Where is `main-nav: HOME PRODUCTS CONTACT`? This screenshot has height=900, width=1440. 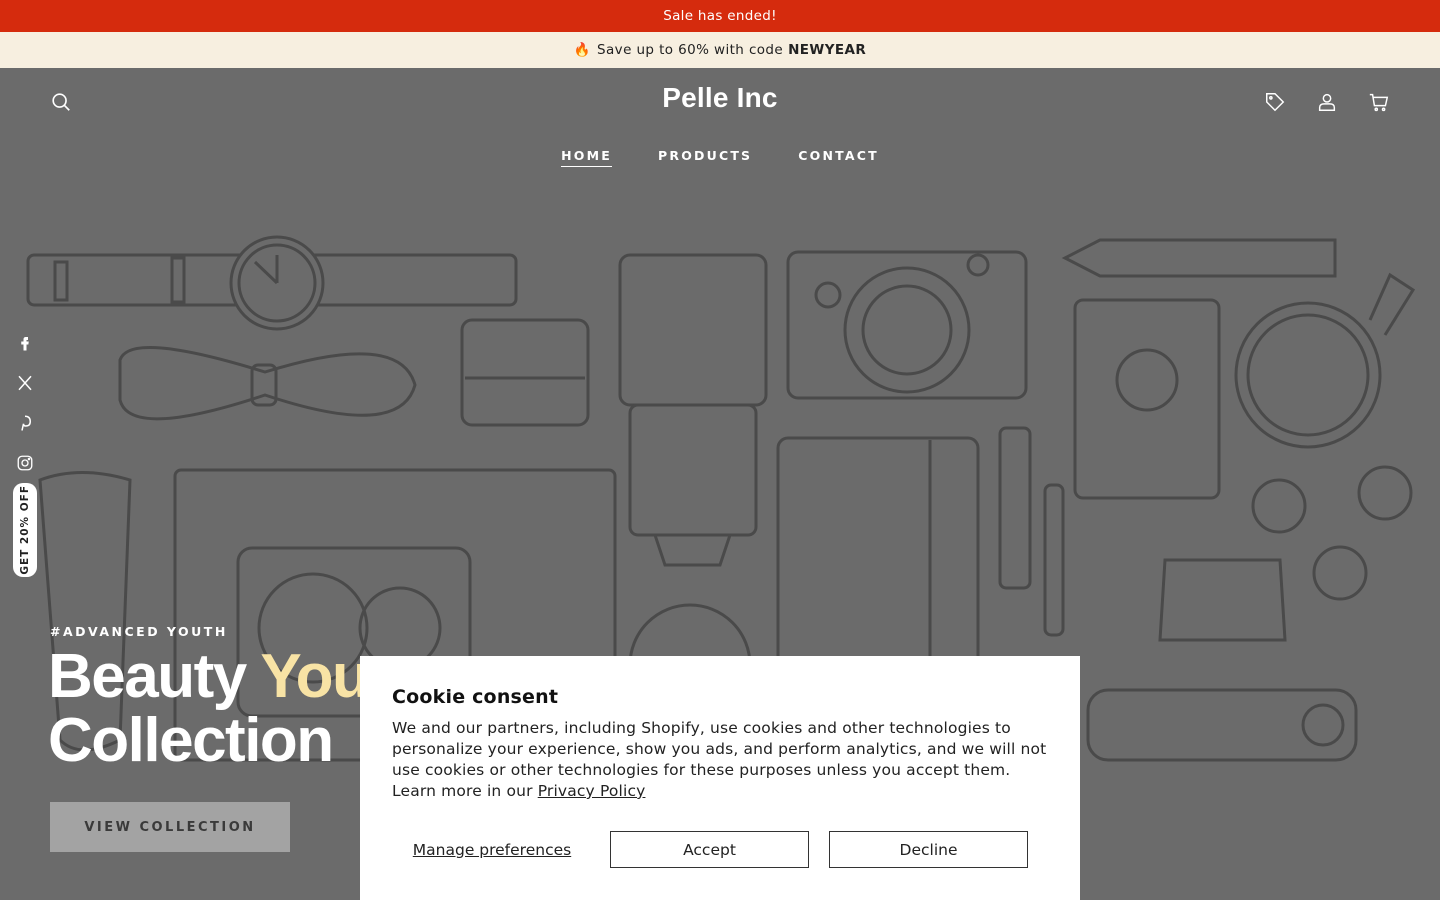 main-nav: HOME PRODUCTS CONTACT is located at coordinates (720, 157).